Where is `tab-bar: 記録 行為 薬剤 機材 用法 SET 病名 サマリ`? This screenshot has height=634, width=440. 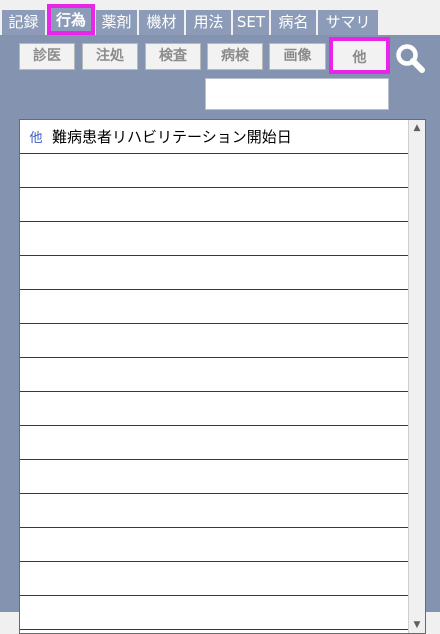 tab-bar: 記録 行為 薬剤 機材 用法 SET 病名 サマリ is located at coordinates (220, 17).